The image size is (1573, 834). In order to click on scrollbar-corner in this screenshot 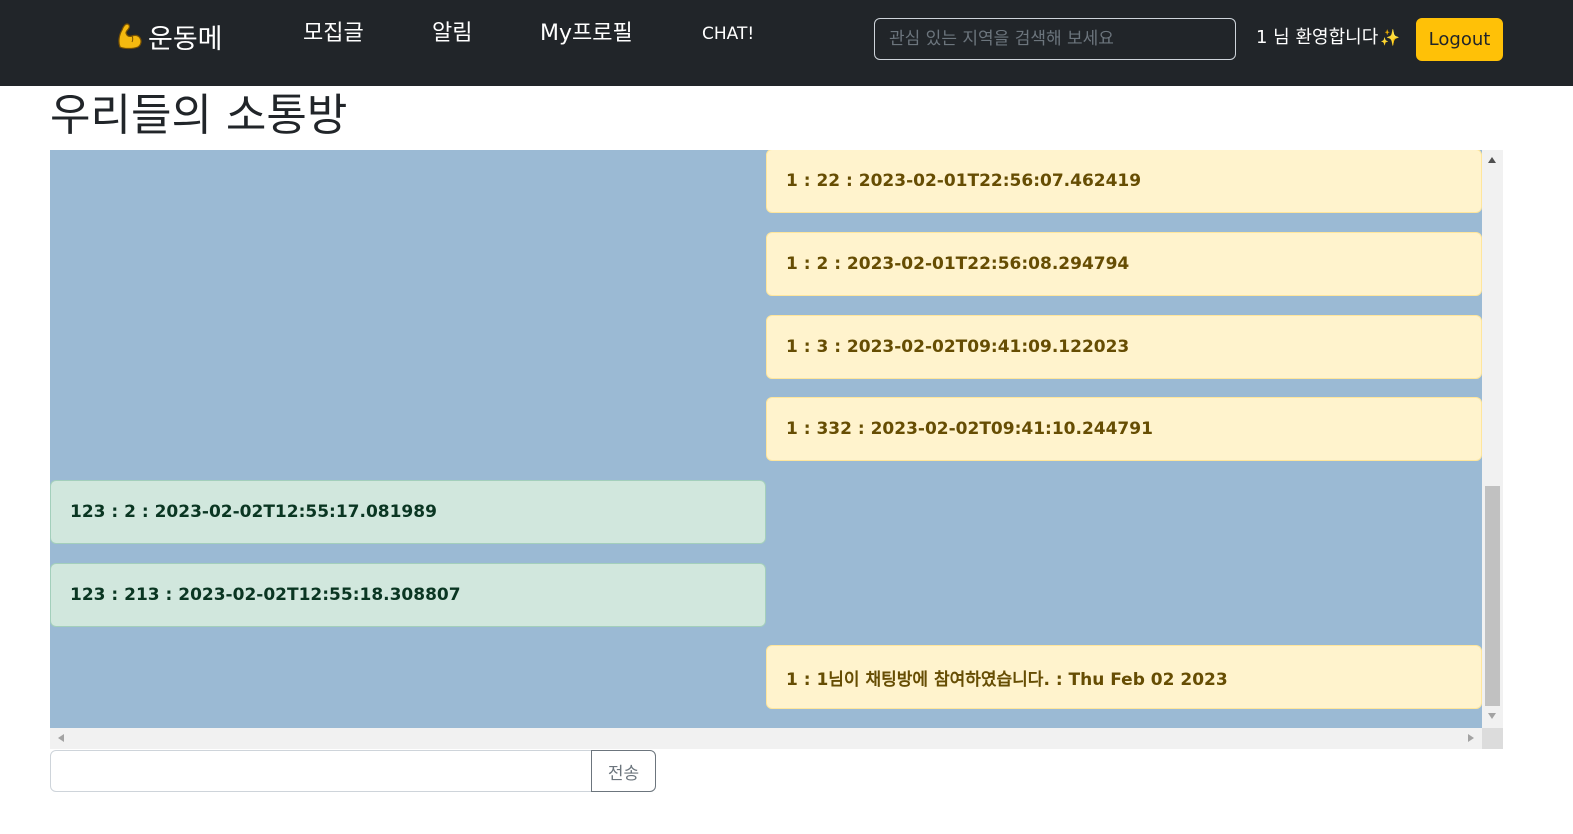, I will do `click(1492, 738)`.